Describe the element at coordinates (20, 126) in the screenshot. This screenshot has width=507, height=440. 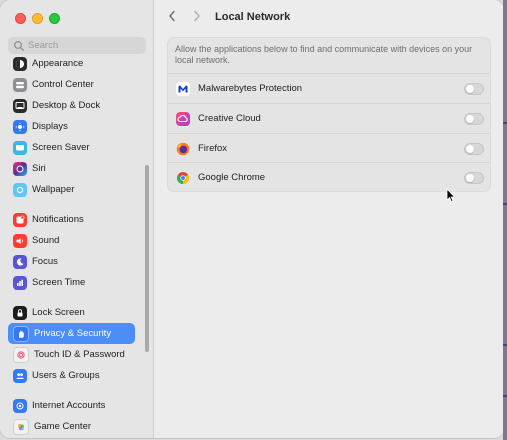
I see `displays-icon` at that location.